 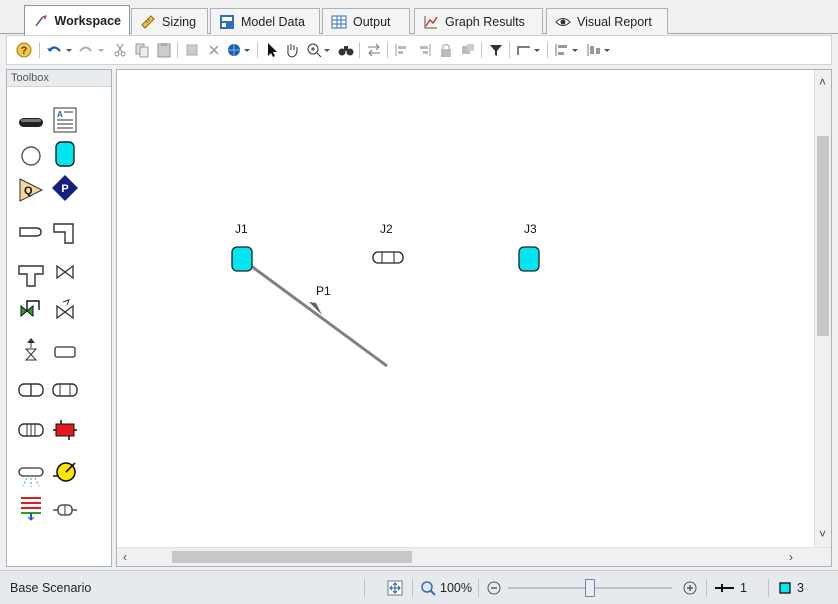 I want to click on control-valve-tool-icon, so click(x=31, y=310).